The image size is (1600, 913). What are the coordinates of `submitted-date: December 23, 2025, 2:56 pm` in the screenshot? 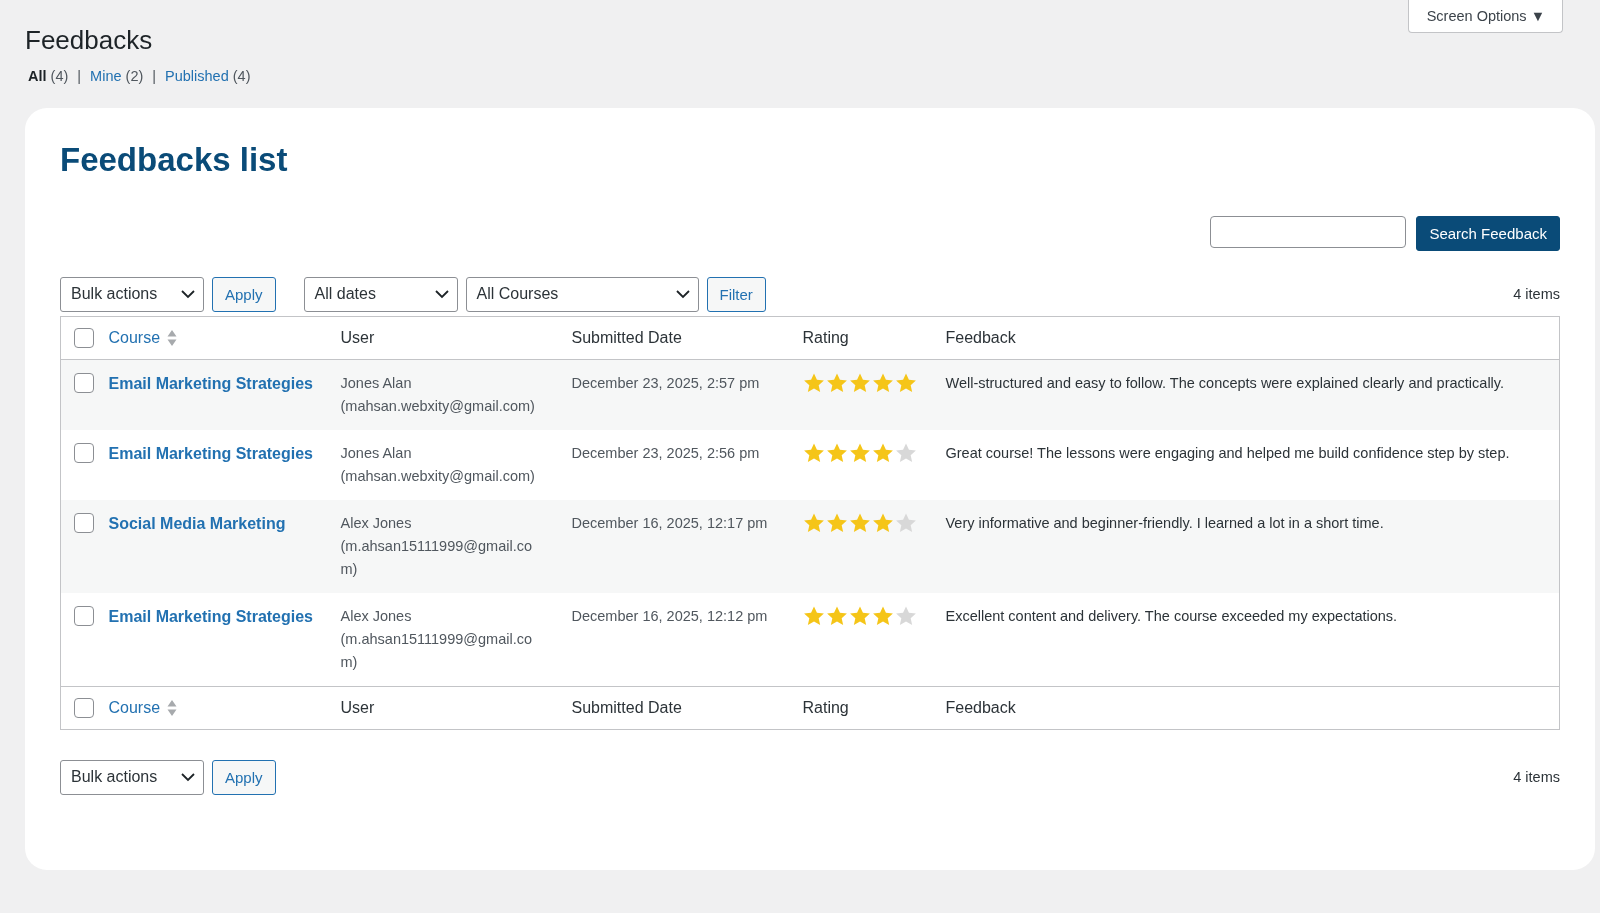 It's located at (665, 453).